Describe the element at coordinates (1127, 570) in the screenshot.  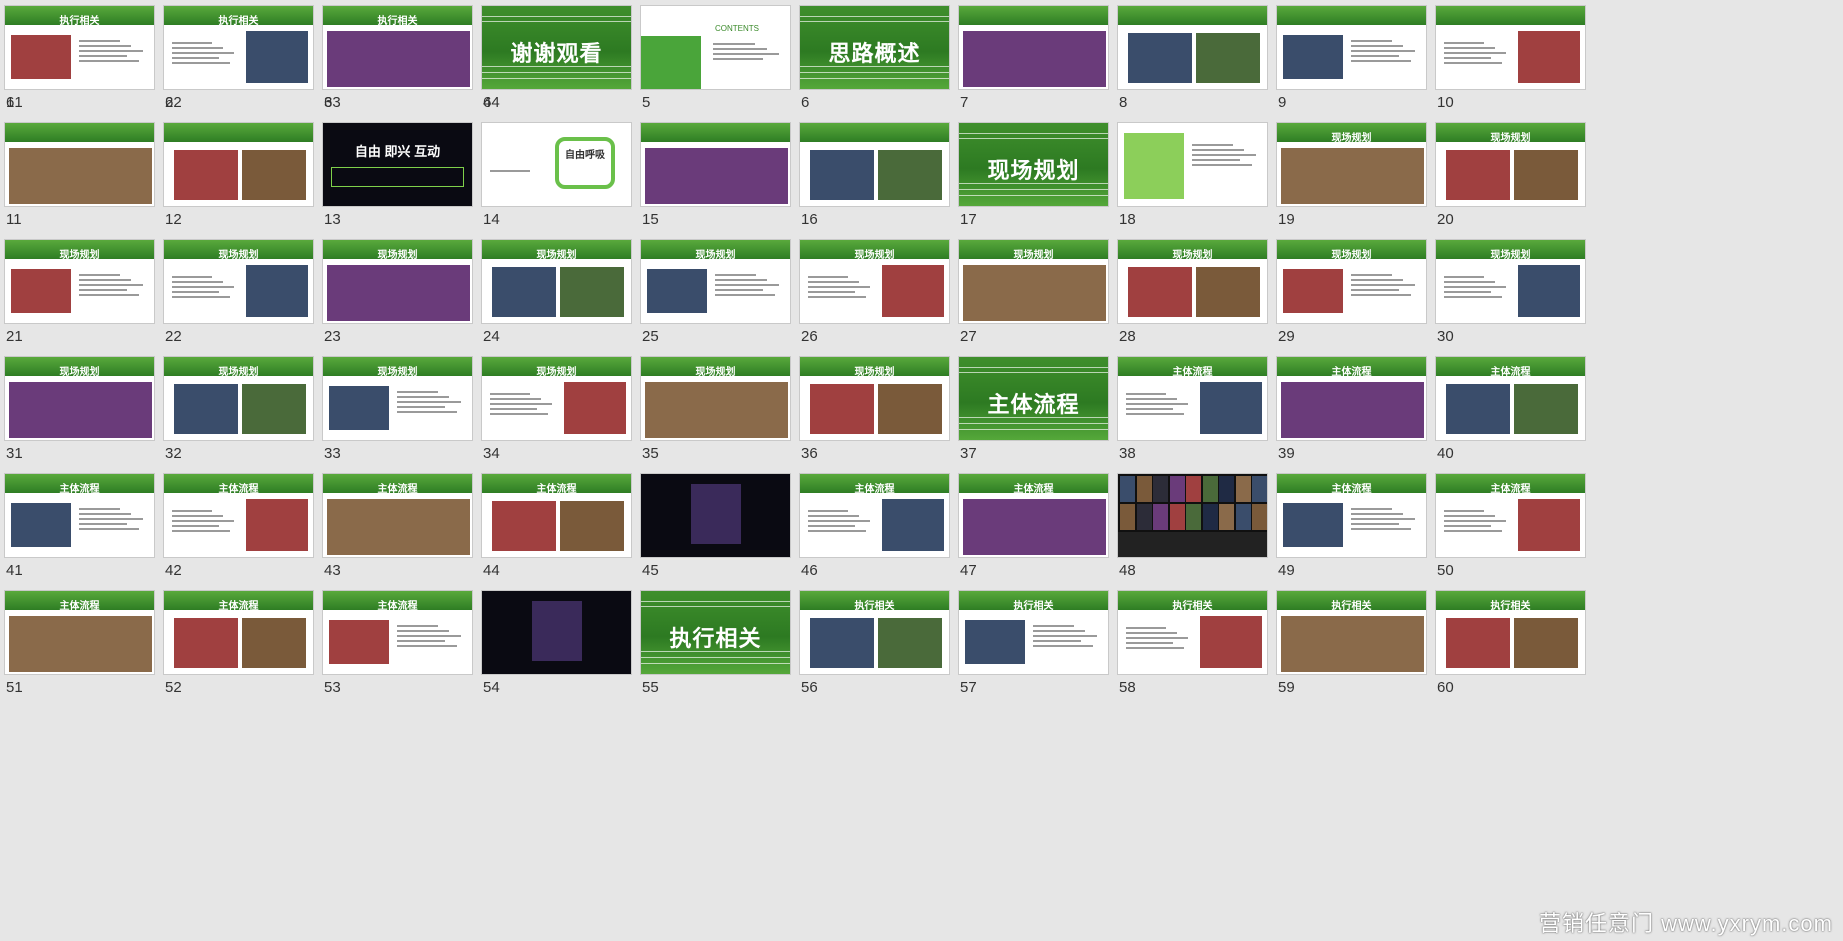
I see `slide-number: 48` at that location.